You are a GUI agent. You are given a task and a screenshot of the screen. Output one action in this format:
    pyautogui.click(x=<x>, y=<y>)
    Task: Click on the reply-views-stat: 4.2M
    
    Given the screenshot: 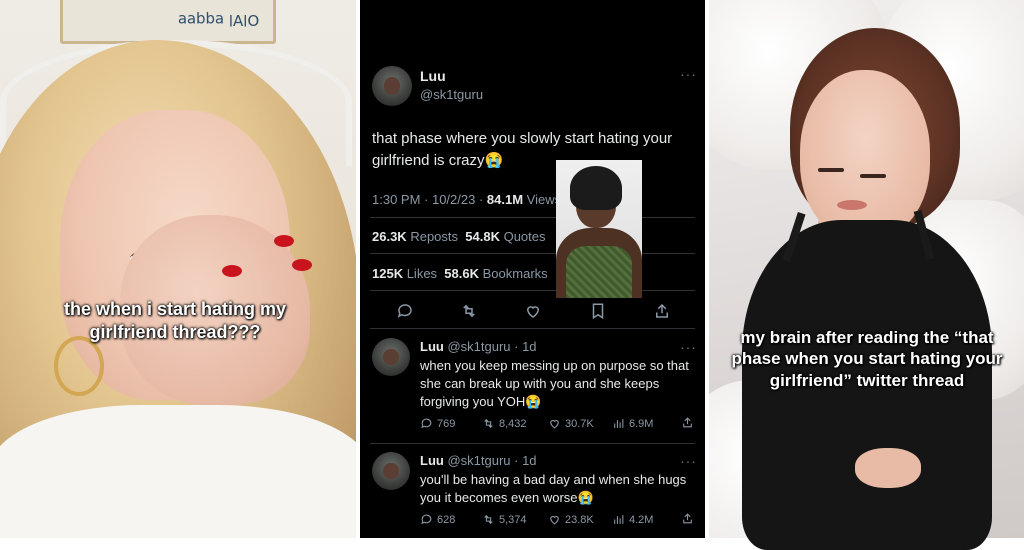 What is the action you would take?
    pyautogui.click(x=632, y=519)
    